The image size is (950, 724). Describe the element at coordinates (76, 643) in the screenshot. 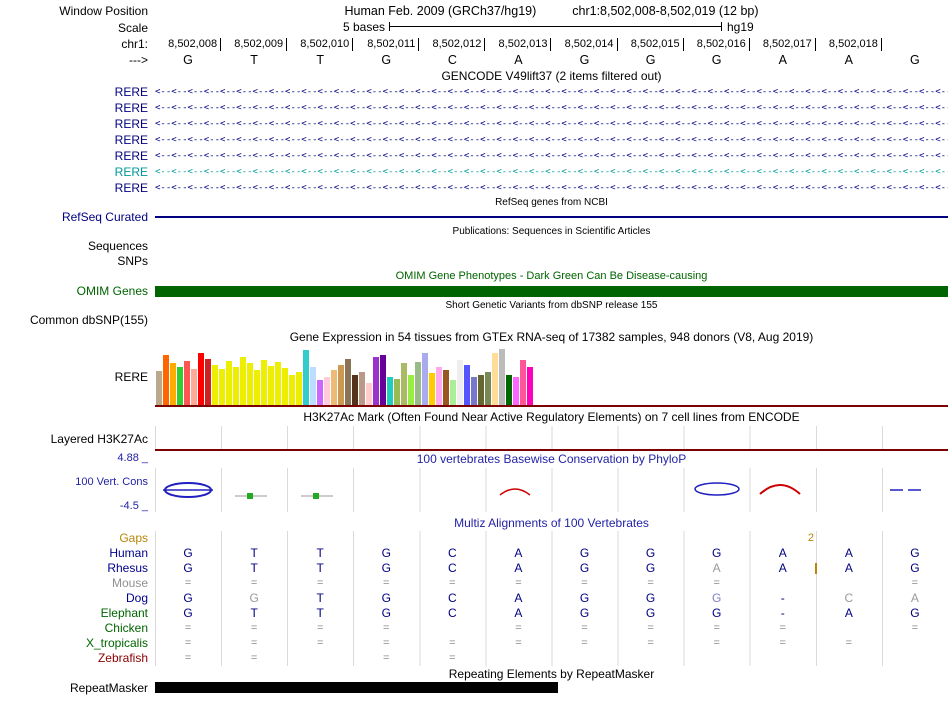

I see `species-label: X_tropicalis` at that location.